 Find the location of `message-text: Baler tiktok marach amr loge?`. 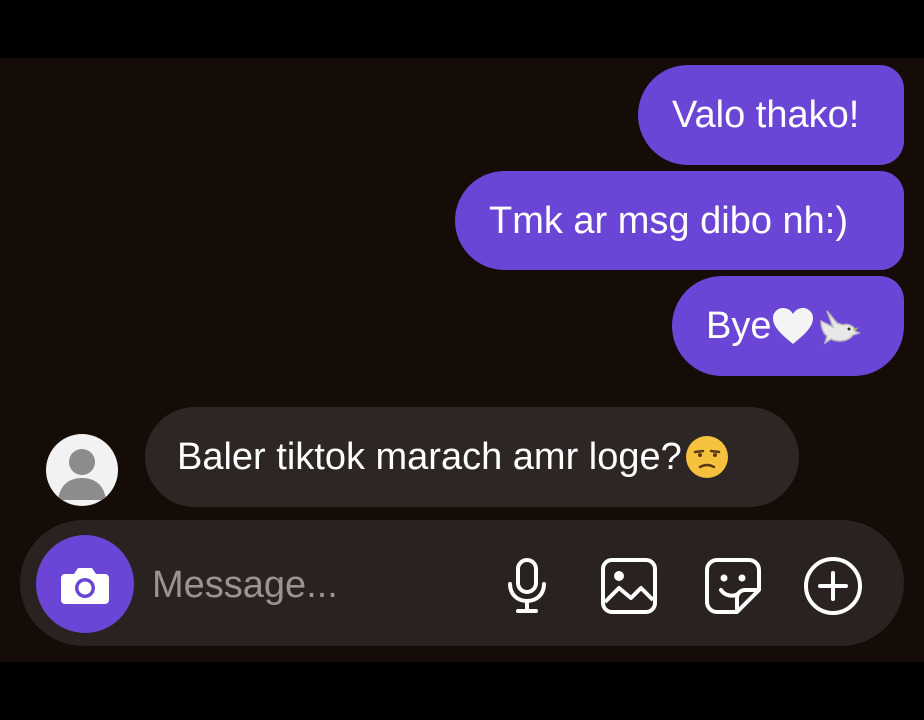

message-text: Baler tiktok marach amr loge? is located at coordinates (429, 456).